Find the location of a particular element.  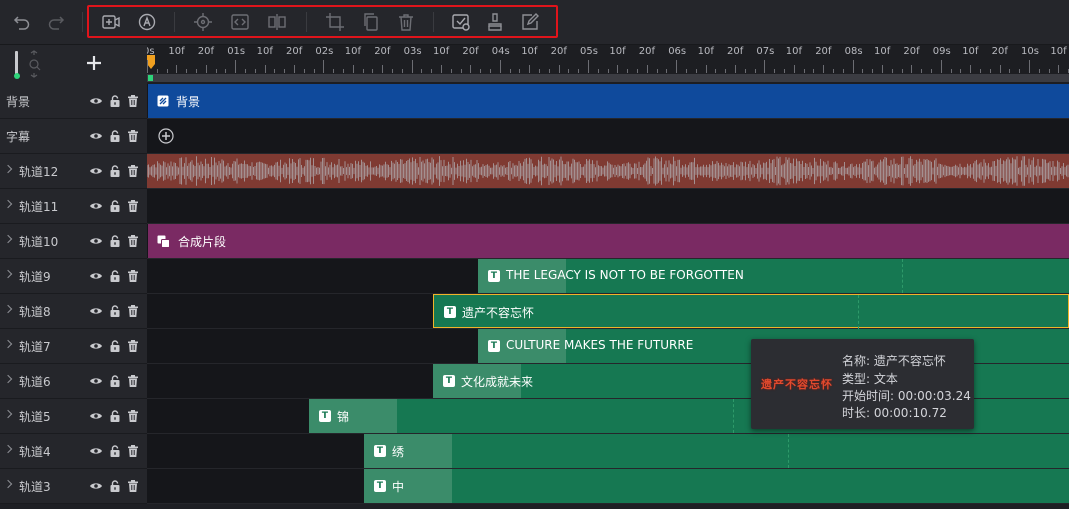

track-lane: T中 is located at coordinates (608, 486).